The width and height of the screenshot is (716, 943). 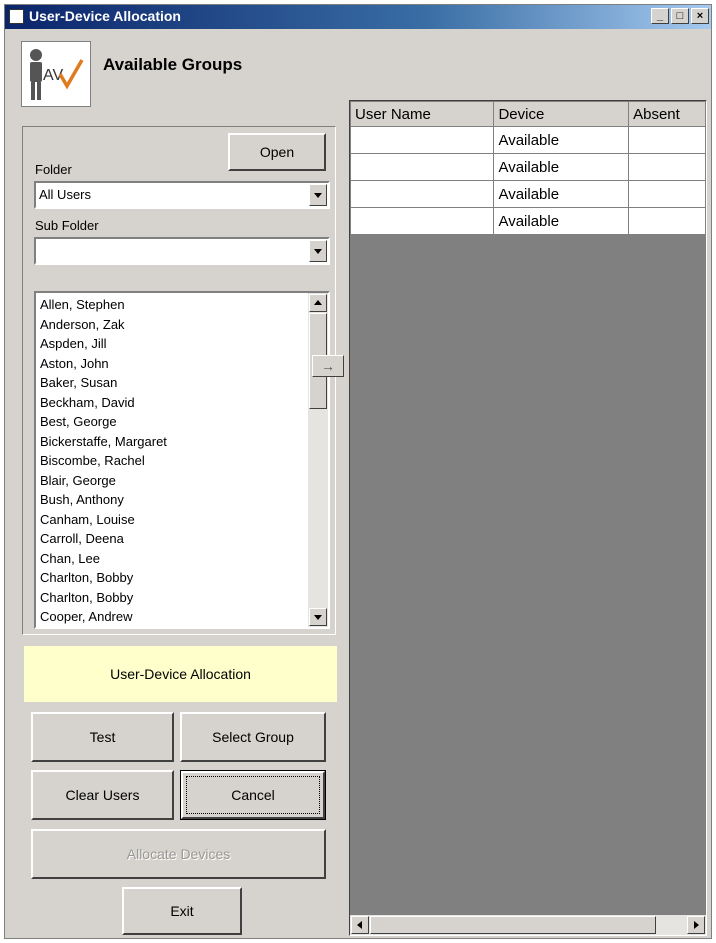 I want to click on list-item: Anderson, Zak, so click(x=103, y=325).